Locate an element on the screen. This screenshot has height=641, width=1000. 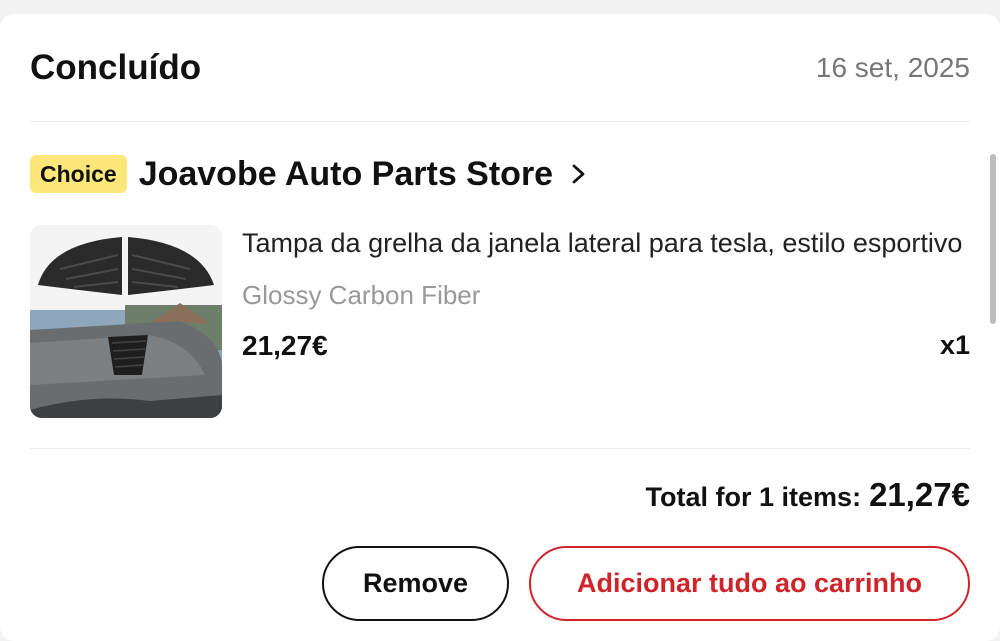
order-header: Concluído 16 set, 2025 is located at coordinates (500, 69).